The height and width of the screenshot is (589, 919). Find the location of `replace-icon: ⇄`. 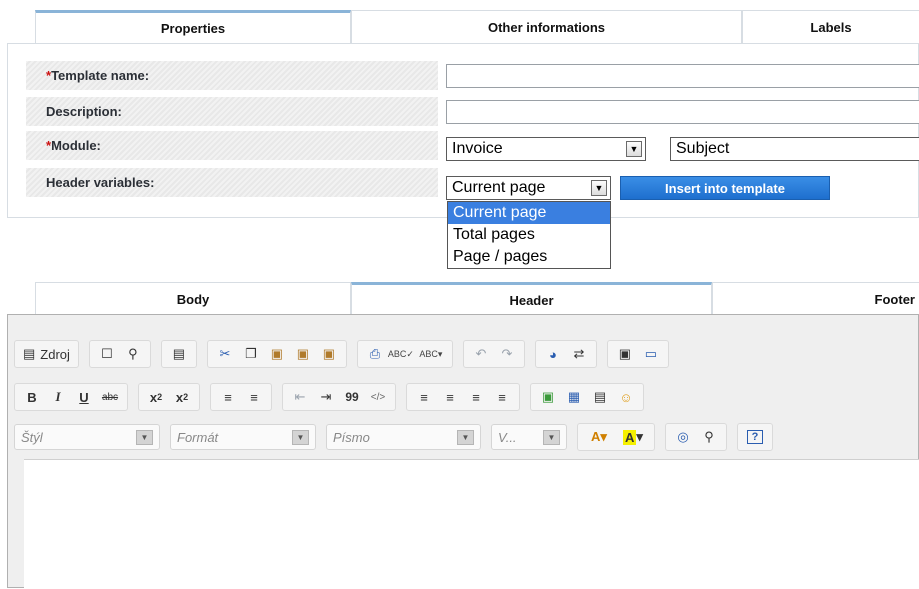

replace-icon: ⇄ is located at coordinates (579, 354).